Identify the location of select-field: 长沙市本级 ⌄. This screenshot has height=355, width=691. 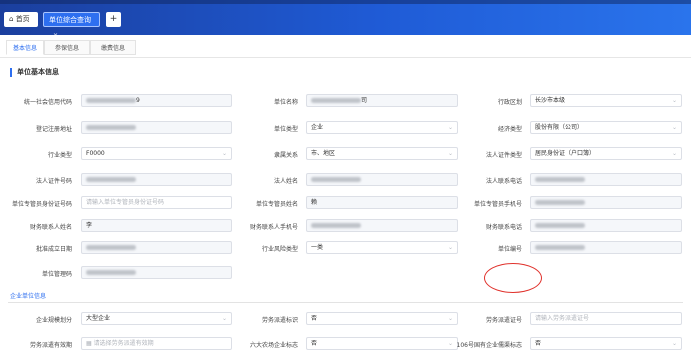
(606, 100).